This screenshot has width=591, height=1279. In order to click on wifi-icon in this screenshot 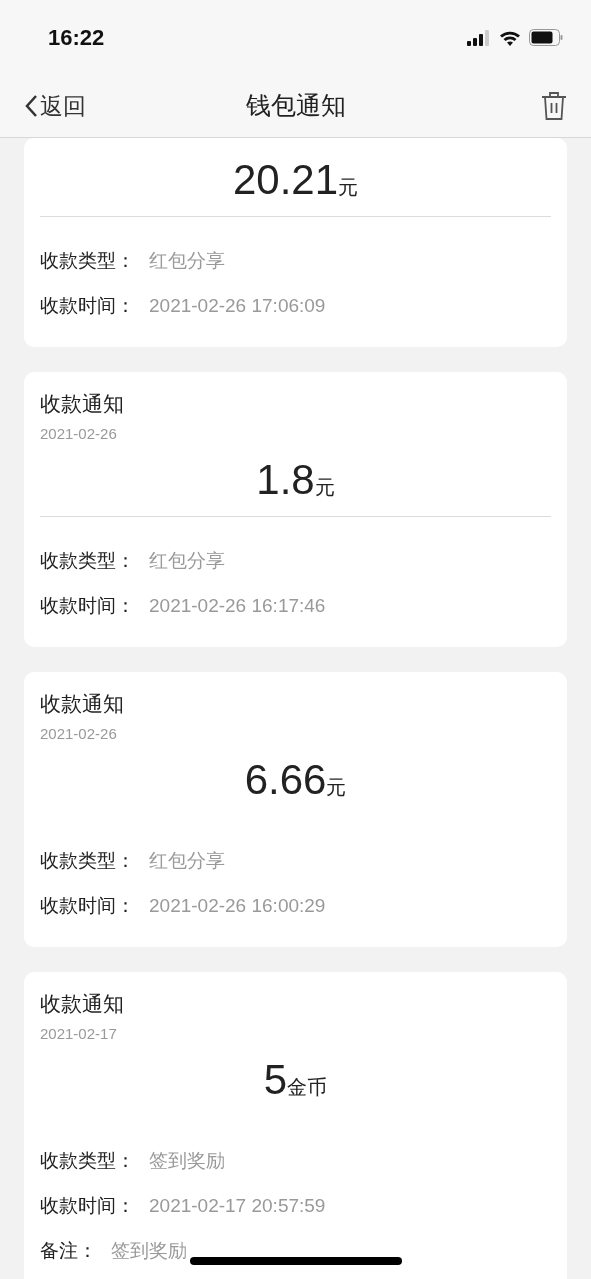, I will do `click(510, 37)`.